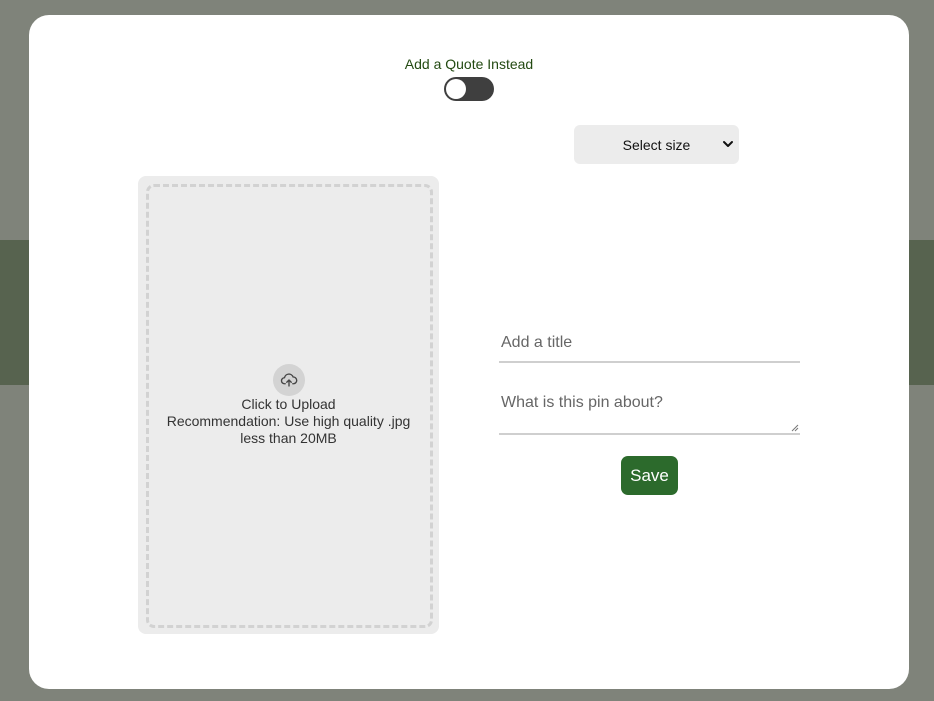 This screenshot has width=934, height=701. I want to click on title-placeholder: Add a title, so click(537, 342).